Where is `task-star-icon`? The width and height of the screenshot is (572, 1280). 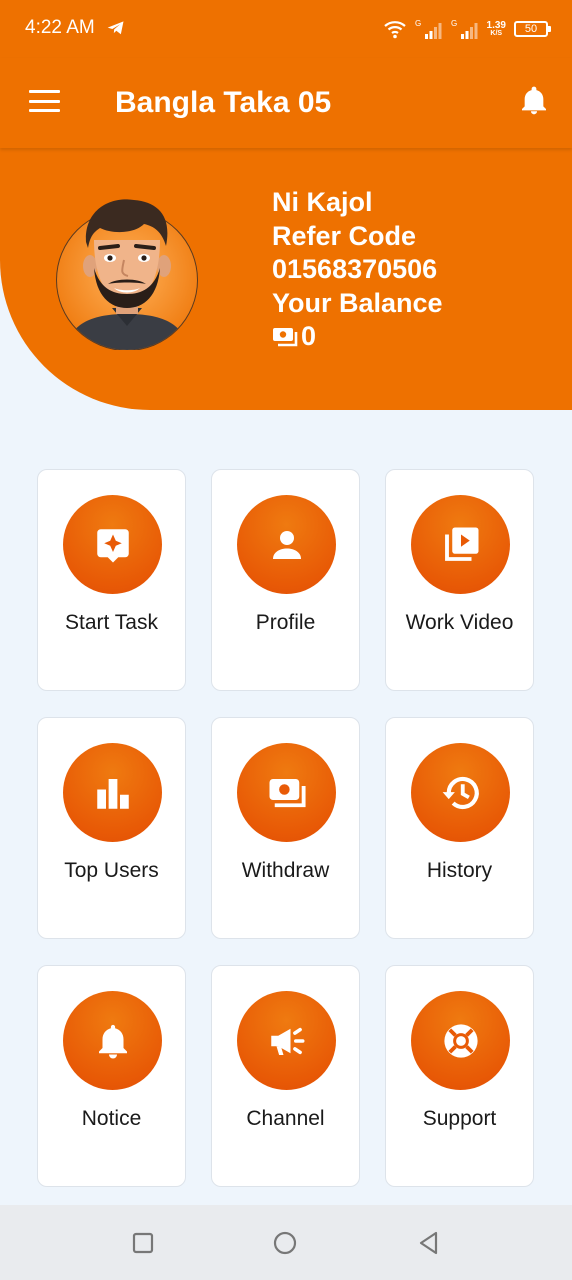 task-star-icon is located at coordinates (112, 545).